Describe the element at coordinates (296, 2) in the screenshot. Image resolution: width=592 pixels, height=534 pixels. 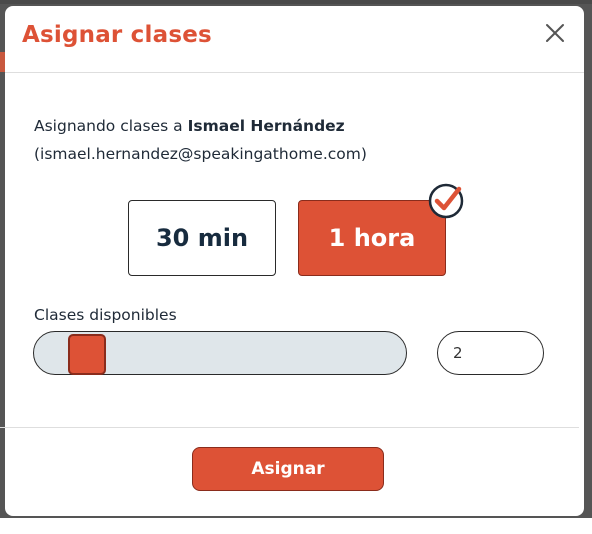
I see `backdrop` at that location.